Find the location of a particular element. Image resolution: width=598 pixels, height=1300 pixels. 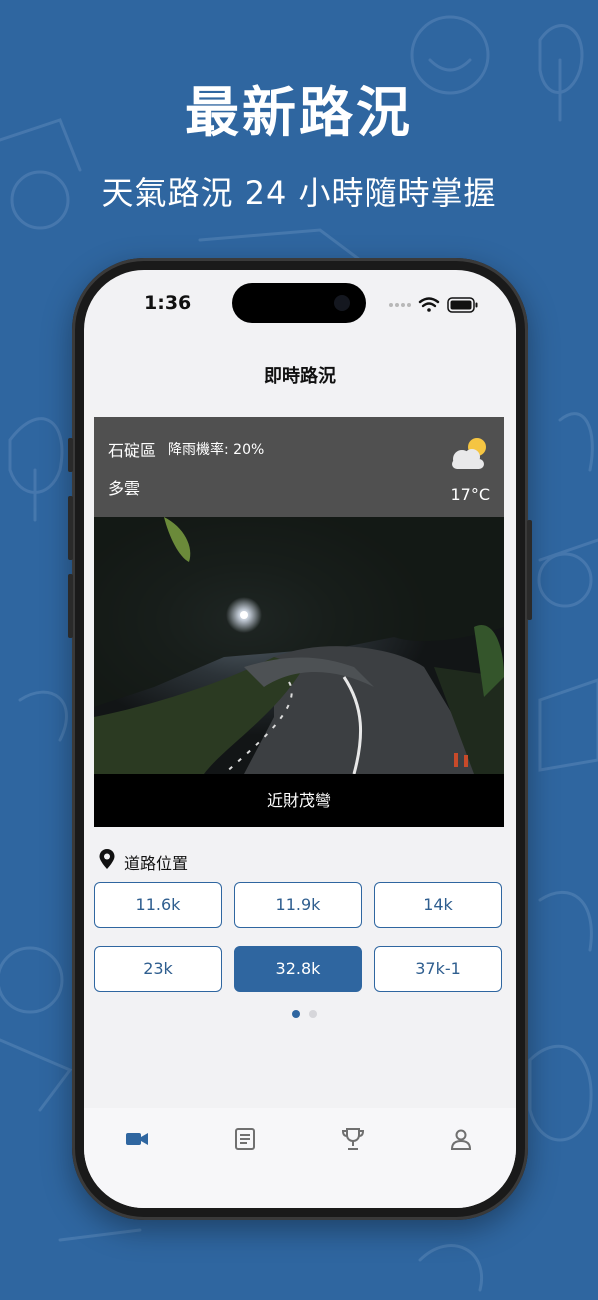

road-button-32.8k: 32.8k is located at coordinates (298, 969).